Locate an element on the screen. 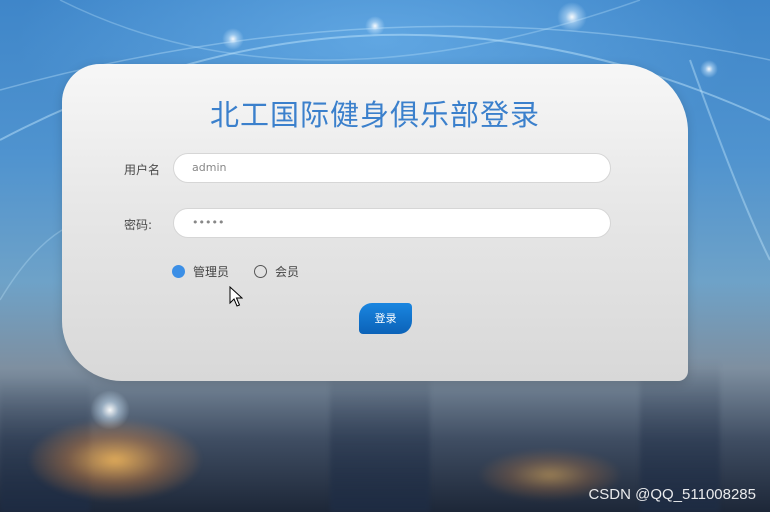 The width and height of the screenshot is (770, 512). login-button: 登录 is located at coordinates (385, 318).